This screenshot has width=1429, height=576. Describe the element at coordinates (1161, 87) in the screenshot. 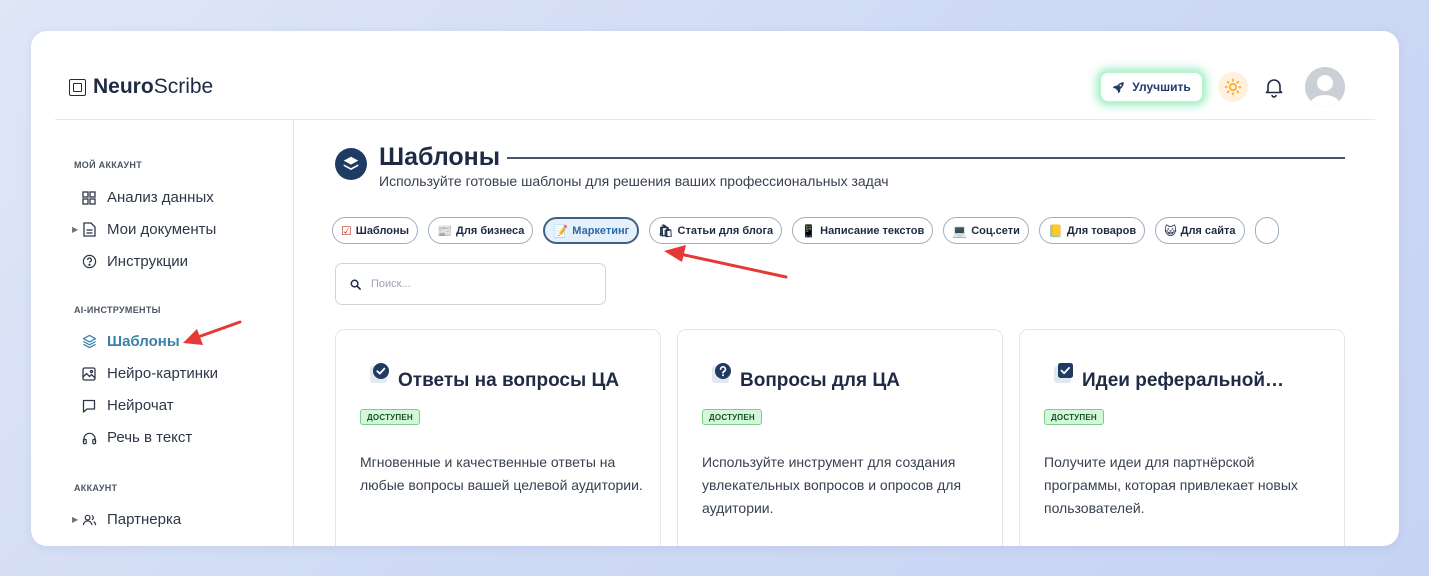

I see `upgrade-label: Улучшить` at that location.